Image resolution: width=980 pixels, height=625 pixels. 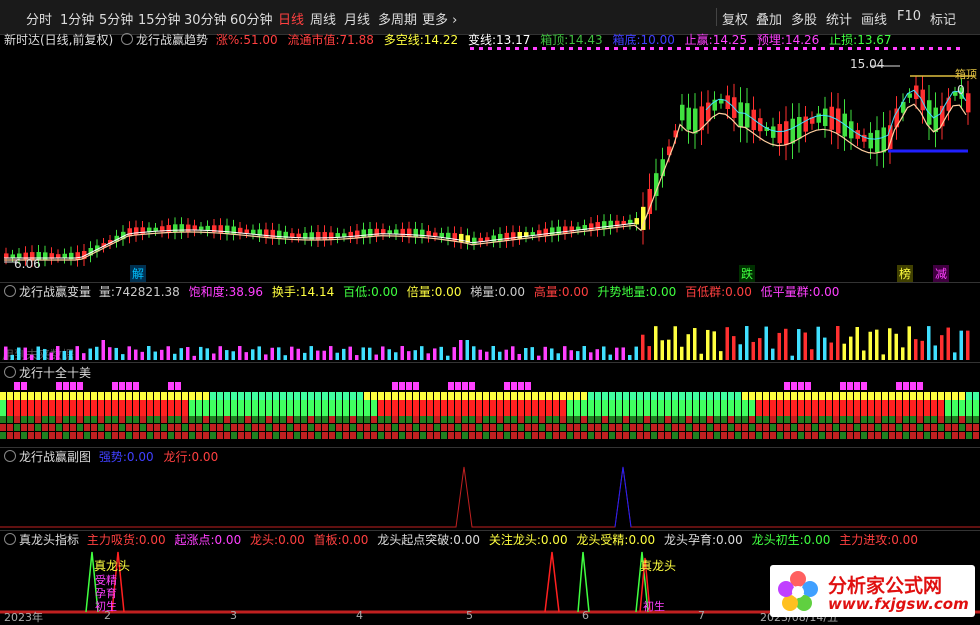 I want to click on multi-stock-button: 多股, so click(x=804, y=18).